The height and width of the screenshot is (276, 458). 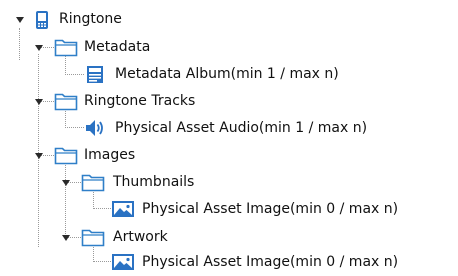 What do you see at coordinates (139, 101) in the screenshot?
I see `node-label: Ringtone Tracks` at bounding box center [139, 101].